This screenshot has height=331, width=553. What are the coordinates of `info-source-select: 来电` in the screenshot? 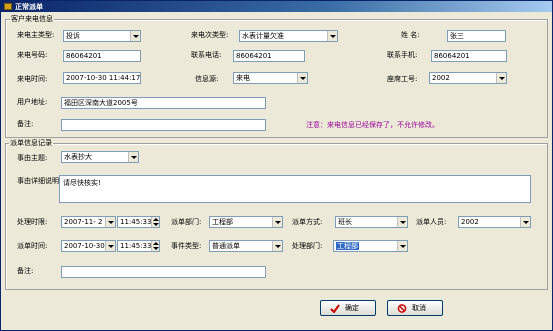 It's located at (270, 78).